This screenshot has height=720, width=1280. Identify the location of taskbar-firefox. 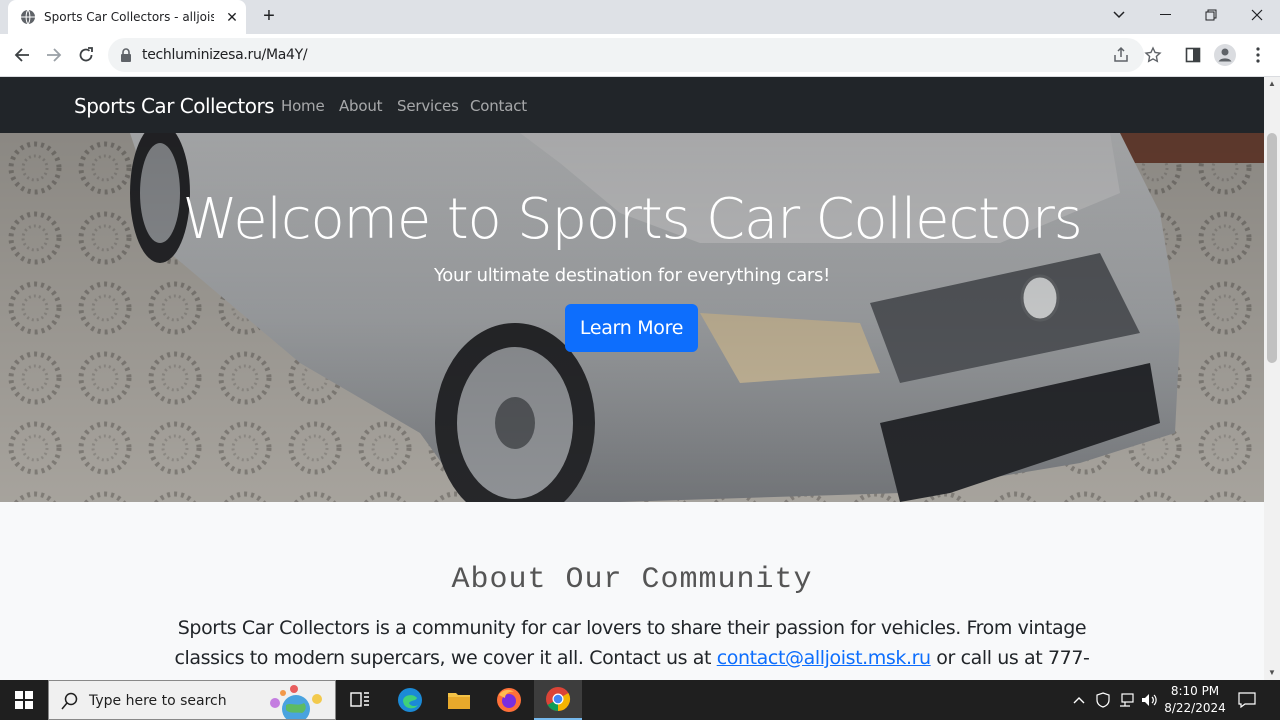
(509, 700).